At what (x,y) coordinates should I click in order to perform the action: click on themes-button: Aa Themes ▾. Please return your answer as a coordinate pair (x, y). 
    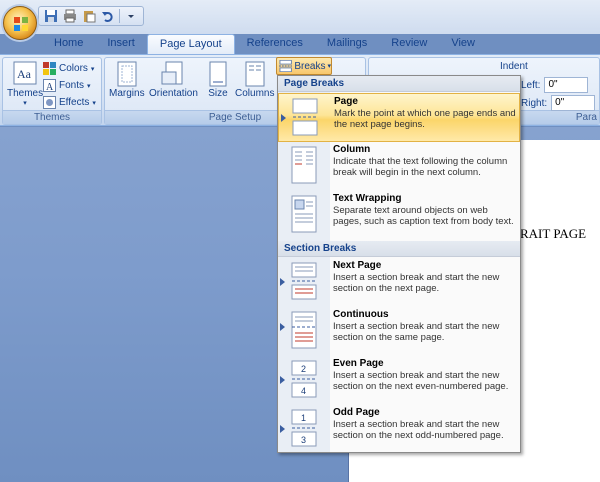
    Looking at the image, I should click on (25, 83).